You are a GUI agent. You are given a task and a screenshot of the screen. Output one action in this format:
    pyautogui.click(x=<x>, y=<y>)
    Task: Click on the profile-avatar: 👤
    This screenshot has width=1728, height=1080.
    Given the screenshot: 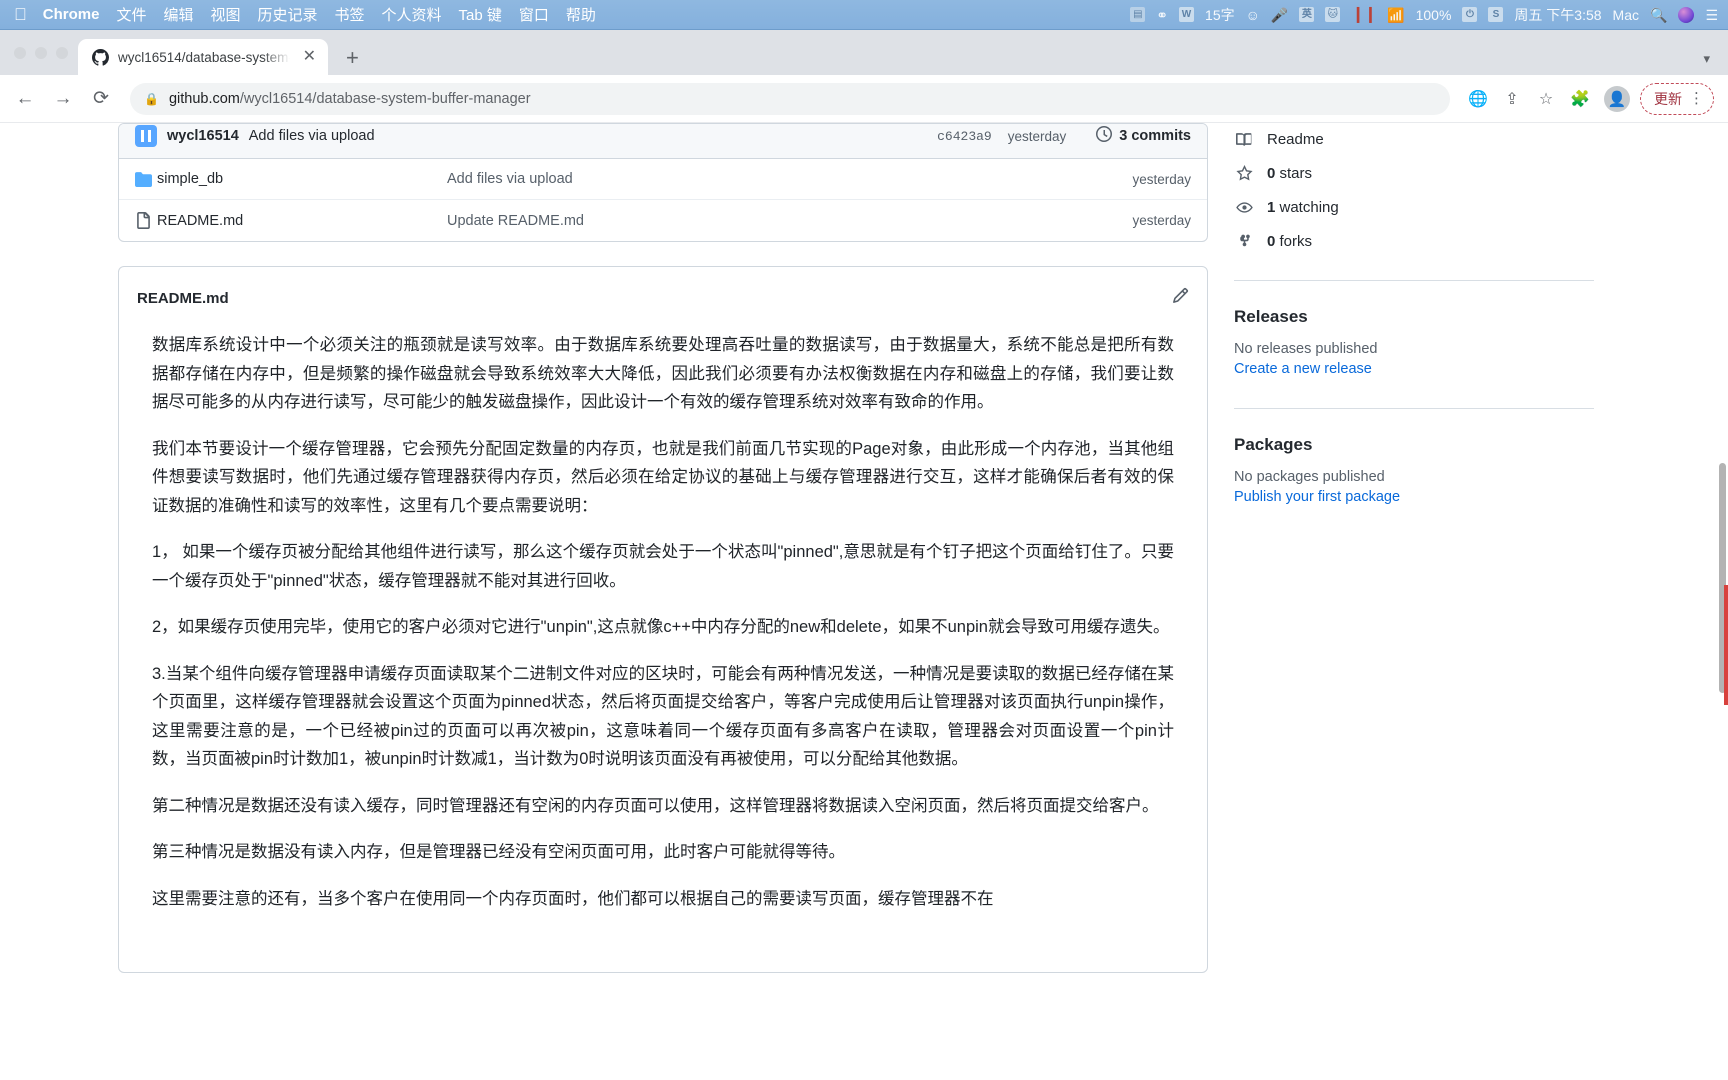 What is the action you would take?
    pyautogui.click(x=1617, y=98)
    